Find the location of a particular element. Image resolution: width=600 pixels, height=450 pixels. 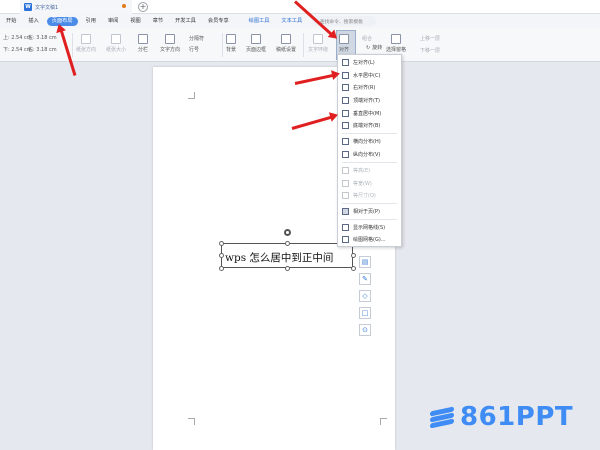

menu-item-distribute-vertical: 纵向分布(V) is located at coordinates (369, 154).